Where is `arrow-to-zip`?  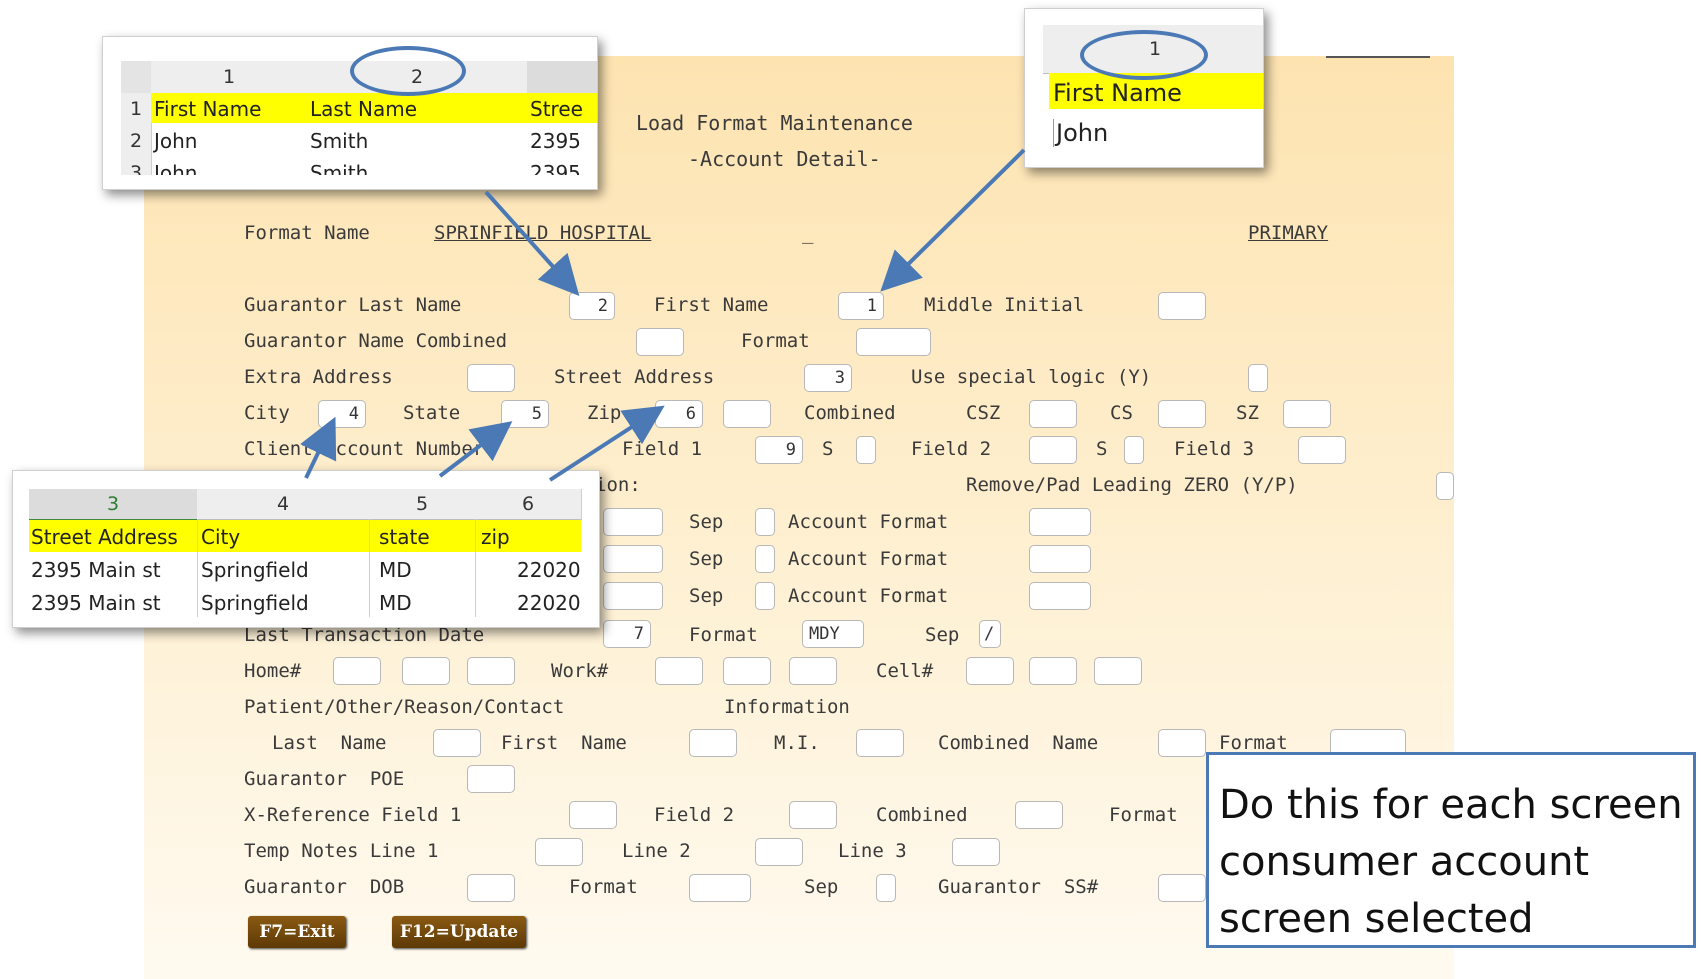 arrow-to-zip is located at coordinates (606, 443).